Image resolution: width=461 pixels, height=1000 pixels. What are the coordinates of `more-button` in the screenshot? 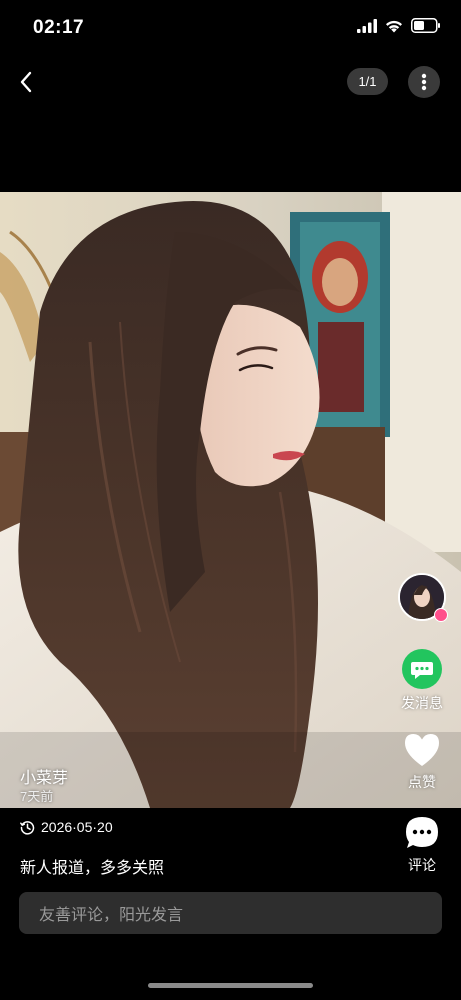 It's located at (424, 82).